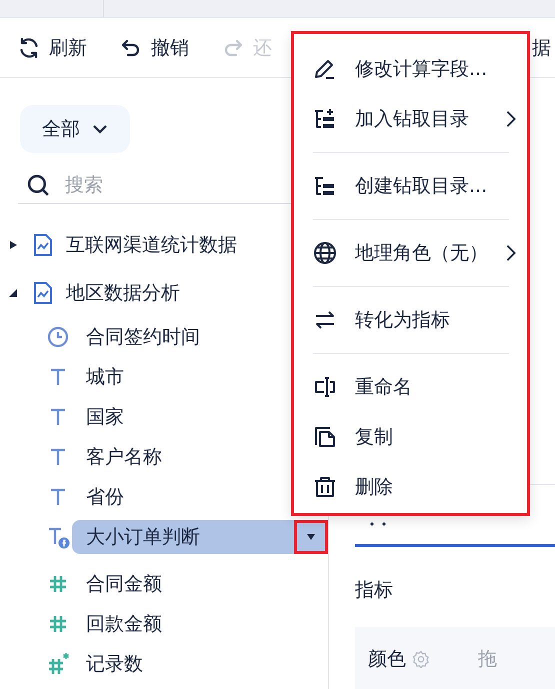 This screenshot has height=689, width=555. I want to click on dataset-name: 地区数据分析, so click(123, 293).